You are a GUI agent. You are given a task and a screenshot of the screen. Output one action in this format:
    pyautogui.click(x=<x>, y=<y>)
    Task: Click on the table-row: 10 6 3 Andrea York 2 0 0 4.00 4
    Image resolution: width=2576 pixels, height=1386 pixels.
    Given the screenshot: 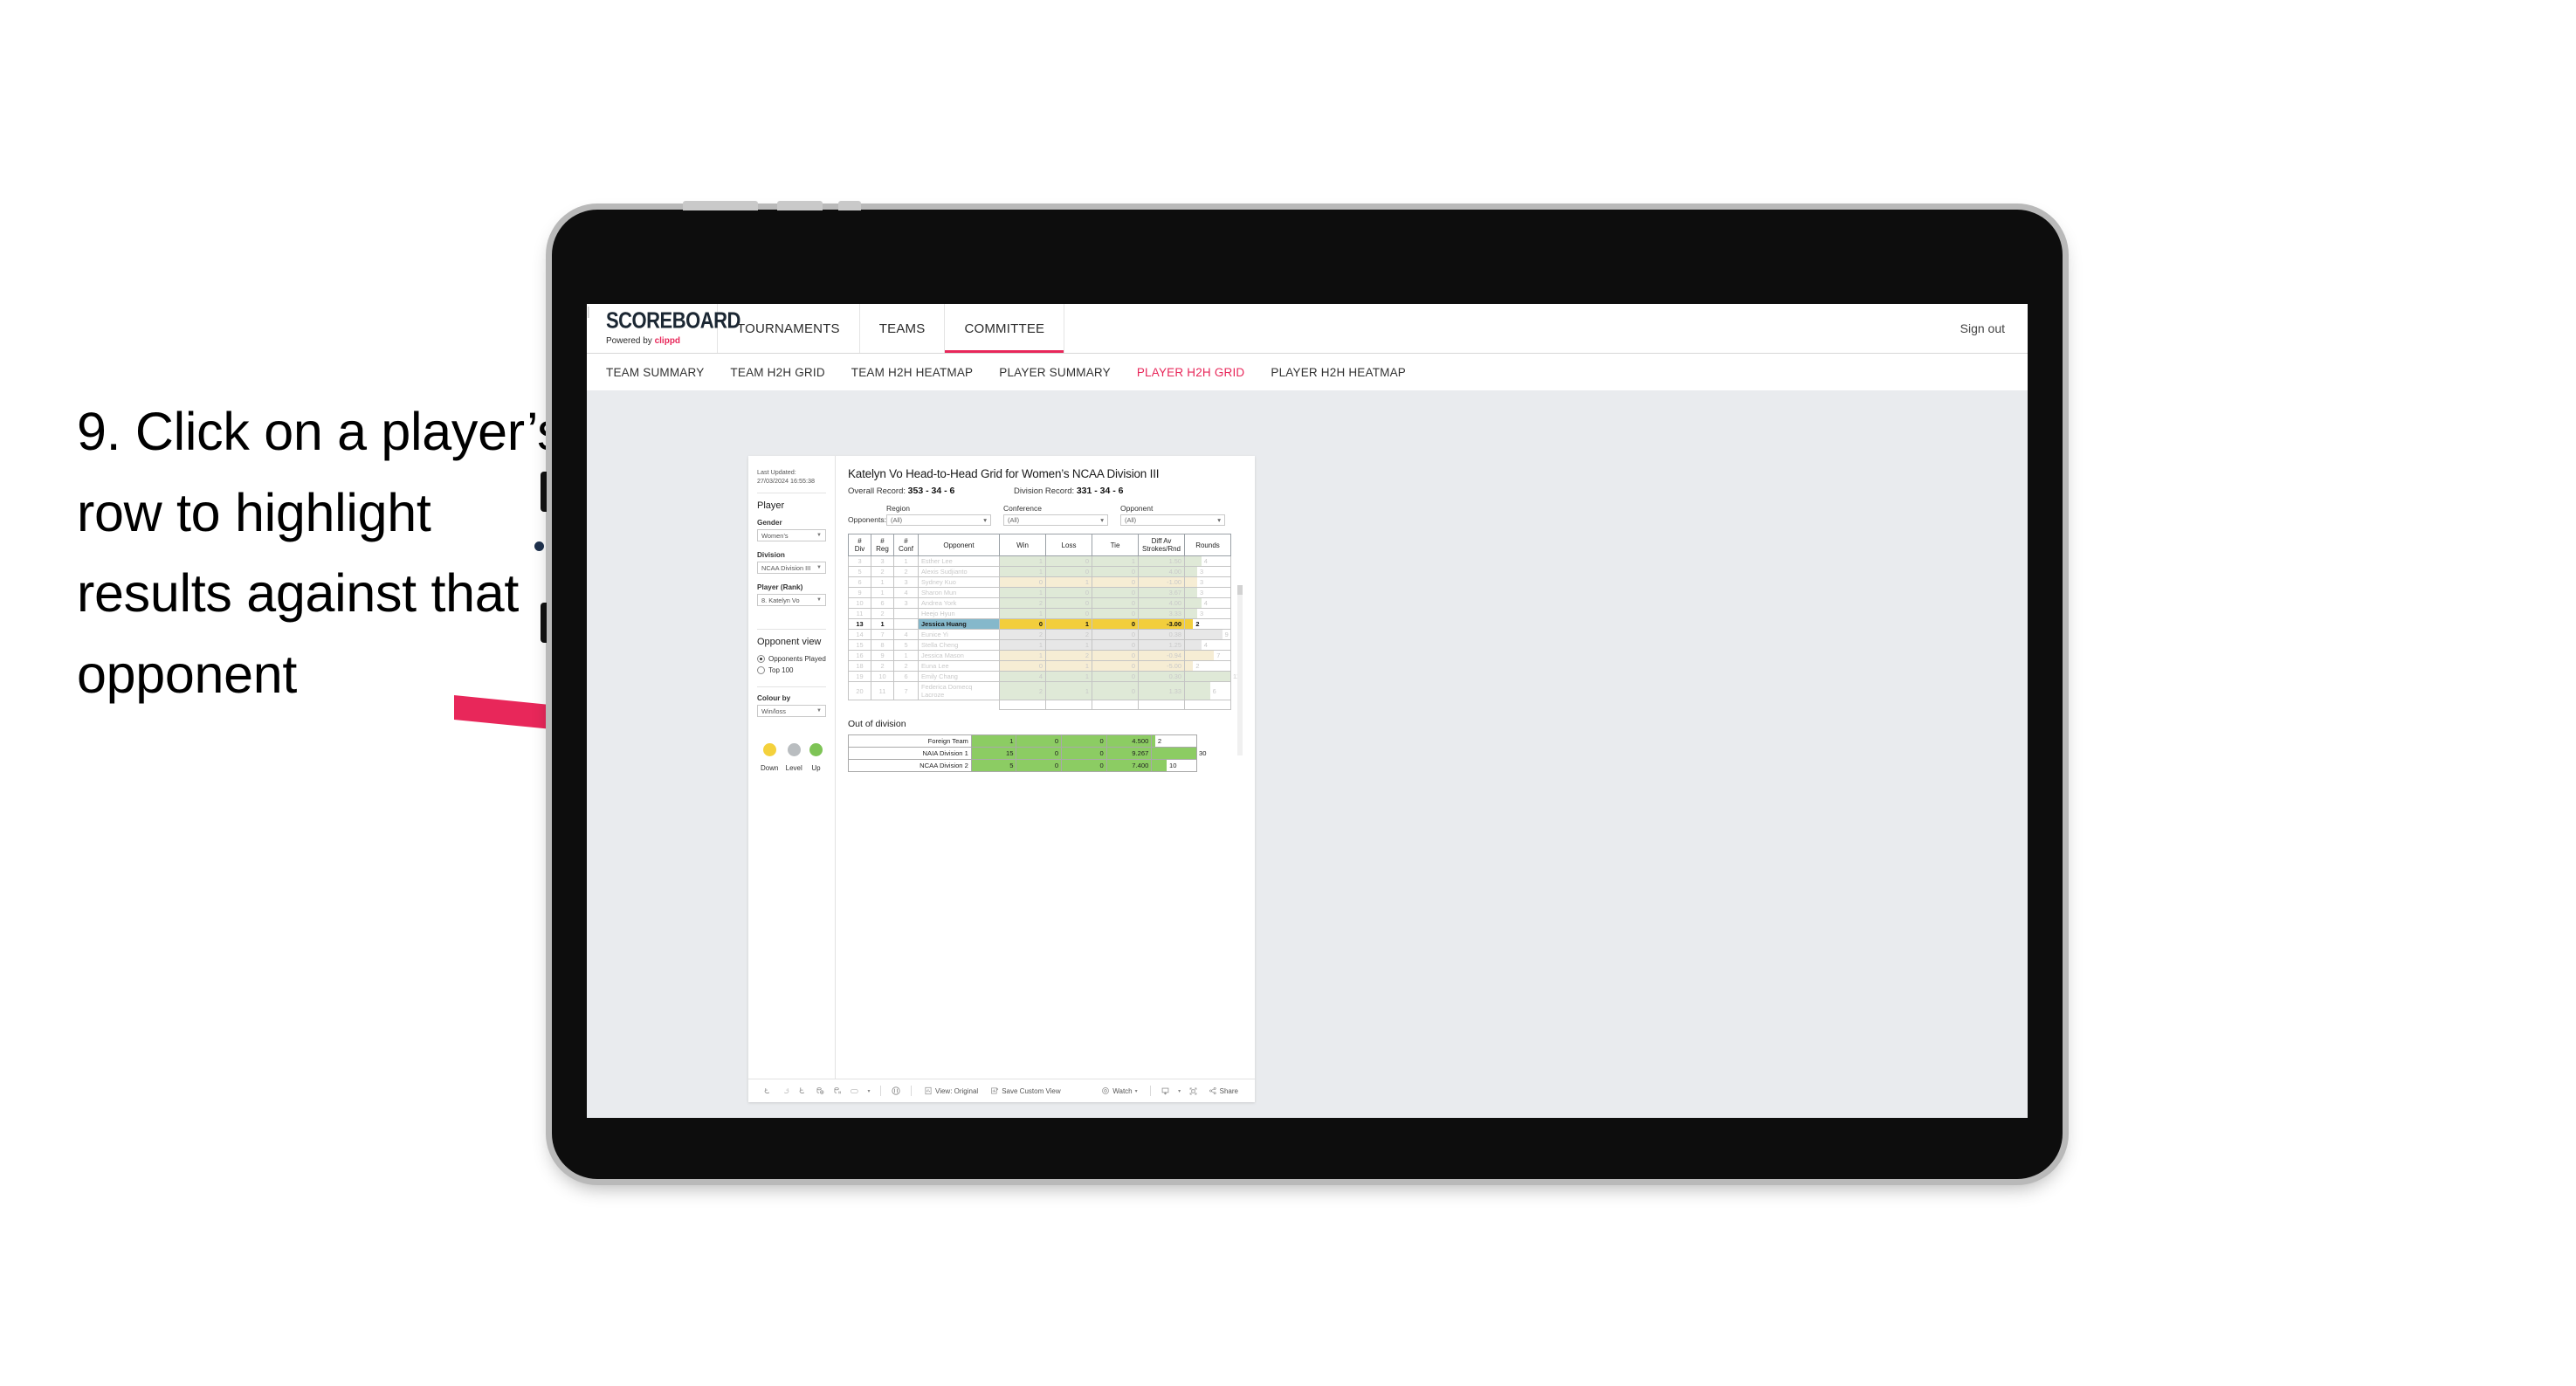 What is the action you would take?
    pyautogui.click(x=1039, y=604)
    